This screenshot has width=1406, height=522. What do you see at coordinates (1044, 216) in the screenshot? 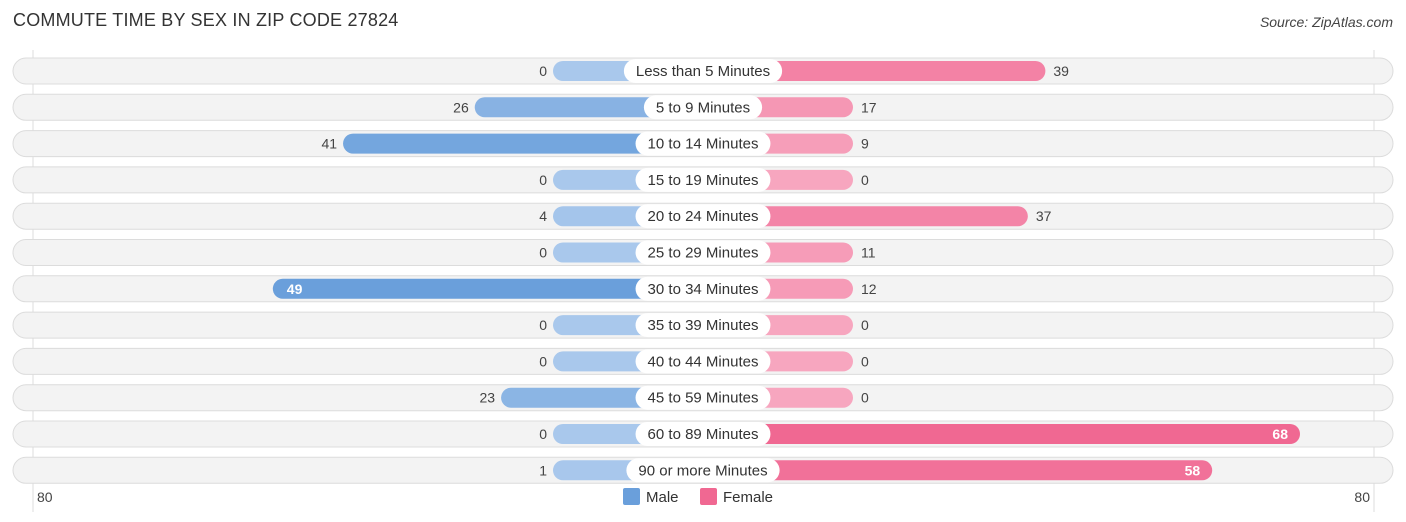
I see `value-label-female: 37` at bounding box center [1044, 216].